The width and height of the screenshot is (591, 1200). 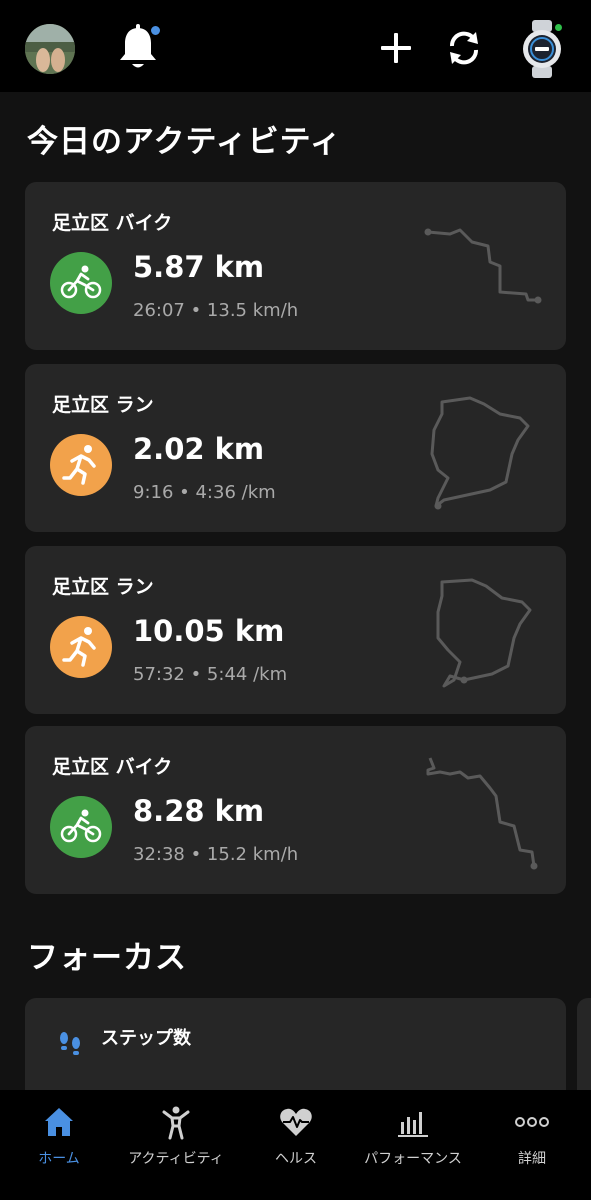 What do you see at coordinates (413, 1159) in the screenshot?
I see `nav-label: パフォーマンス` at bounding box center [413, 1159].